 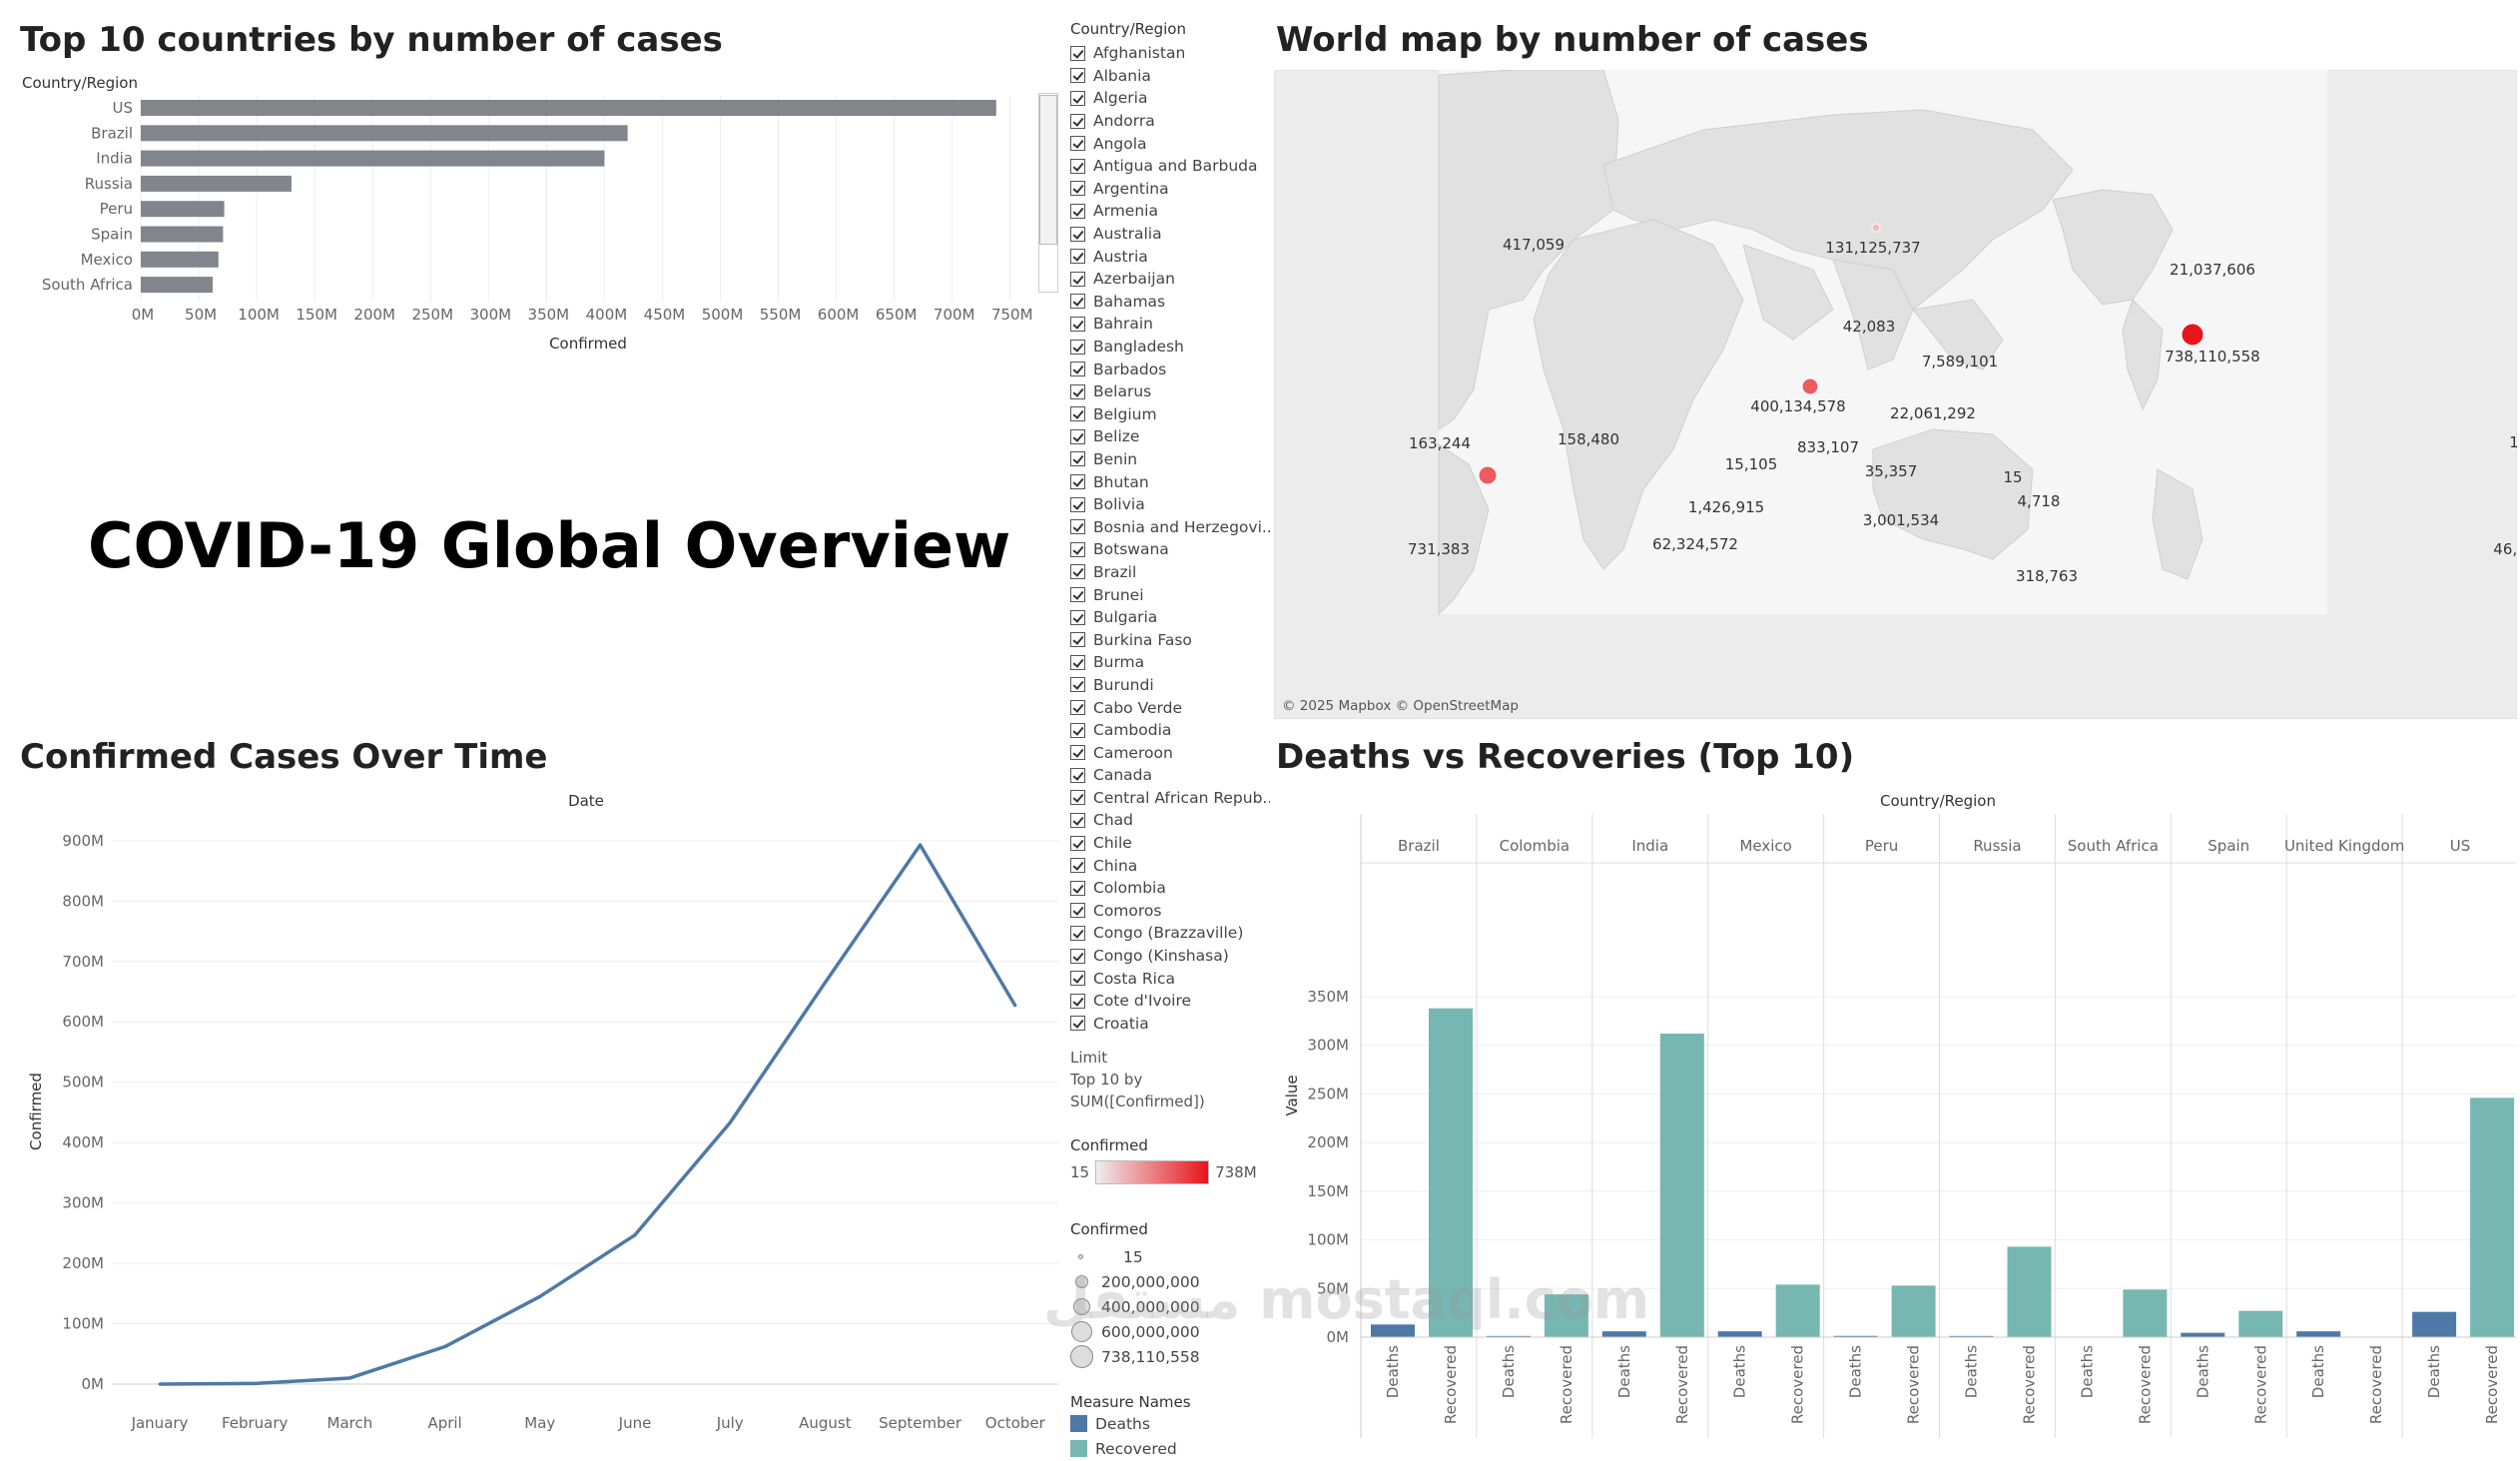 I want to click on country-filter-item: Congo (Brazzaville), so click(x=1170, y=934).